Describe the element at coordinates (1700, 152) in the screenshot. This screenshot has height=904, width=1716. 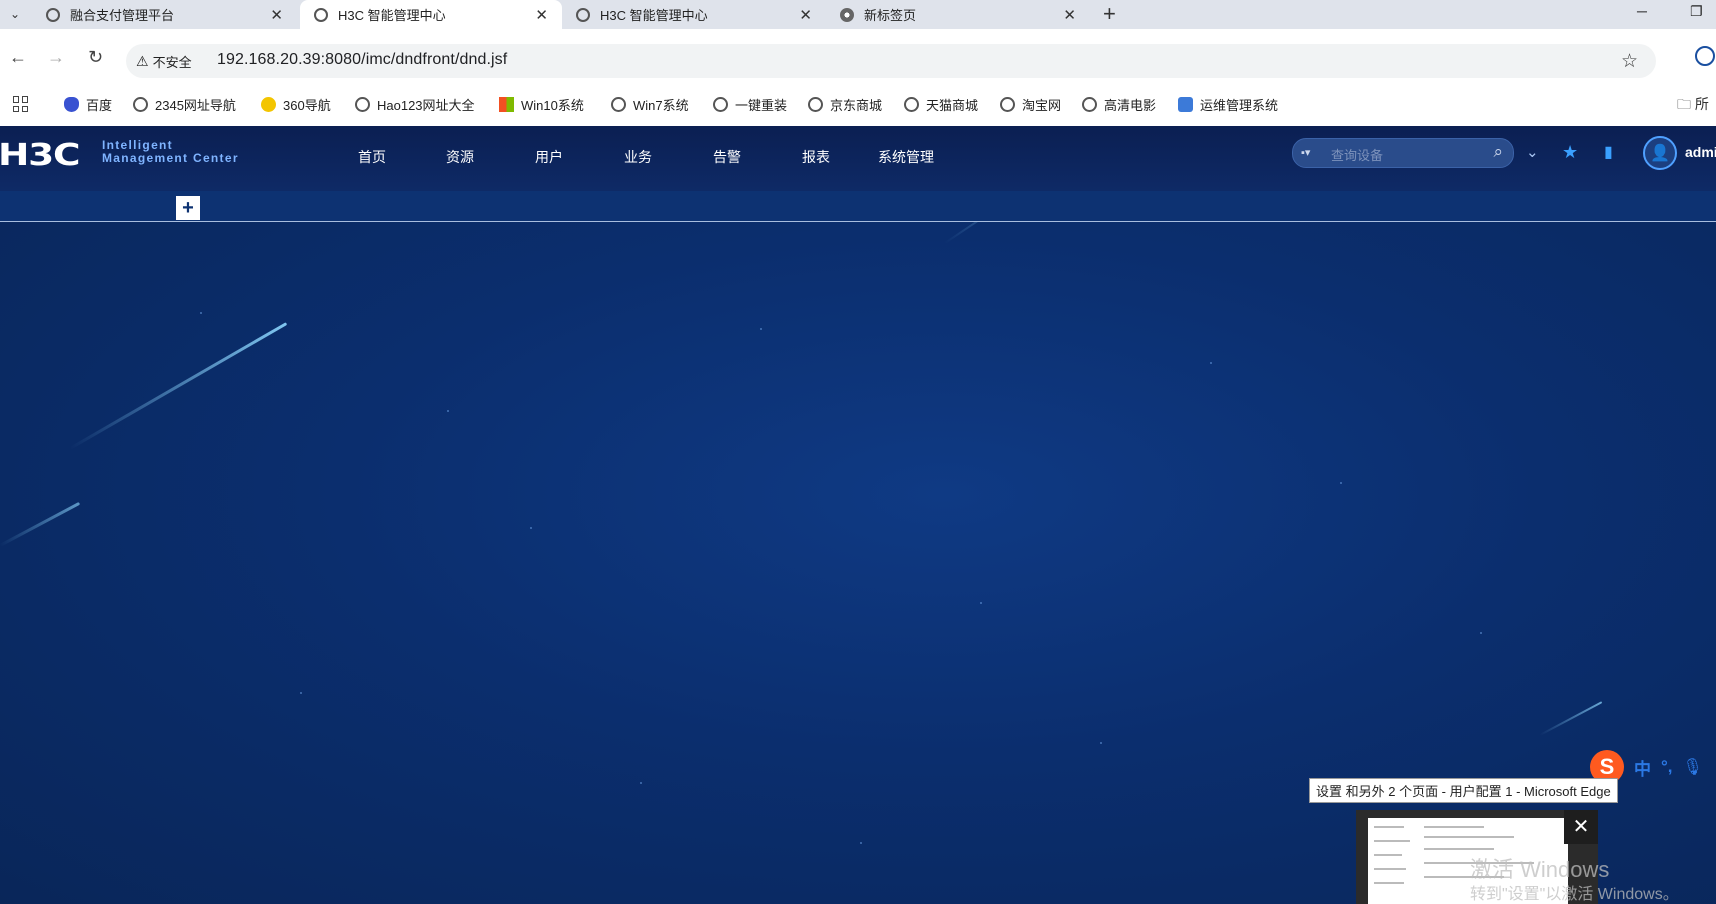
I see `username: admi` at that location.